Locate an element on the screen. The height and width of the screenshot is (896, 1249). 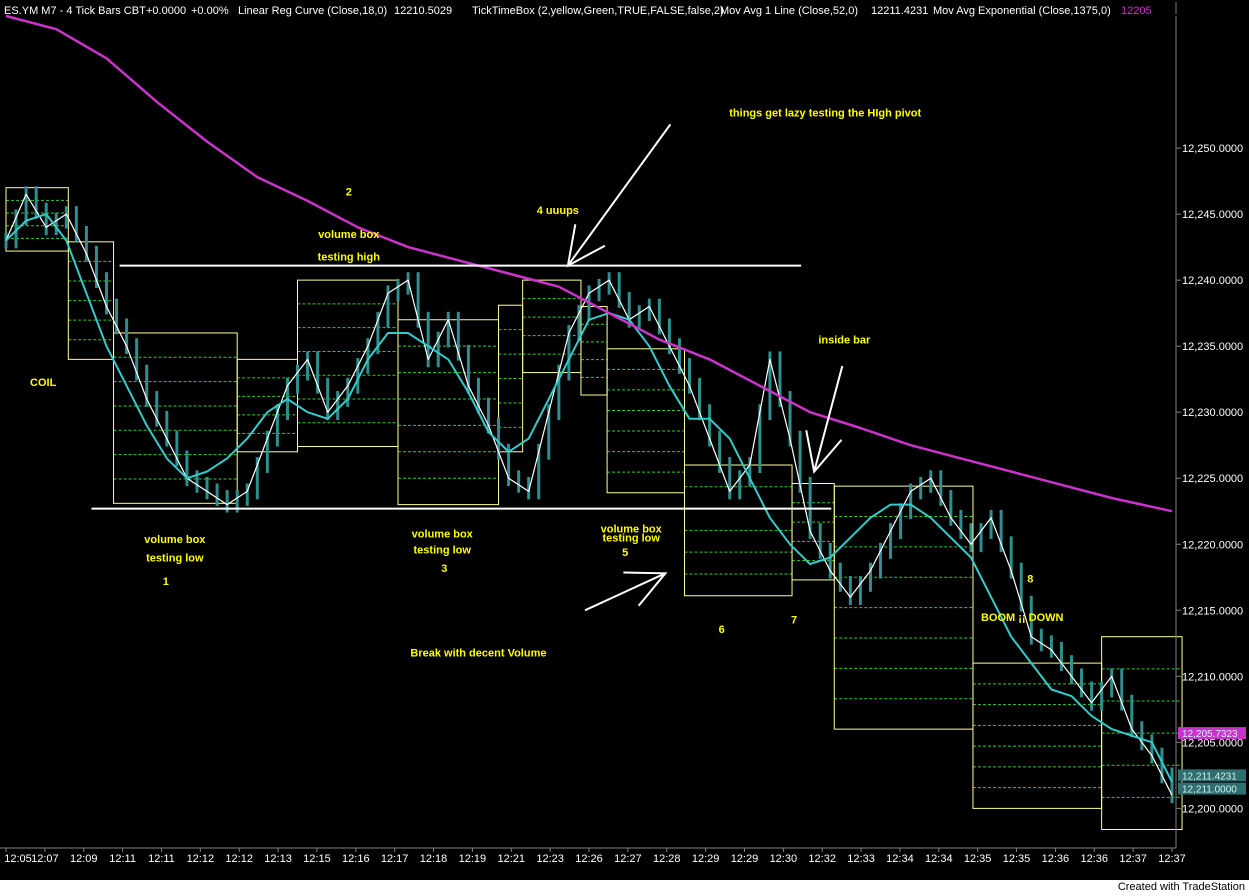
x-tick-label: 12:30 is located at coordinates (784, 859).